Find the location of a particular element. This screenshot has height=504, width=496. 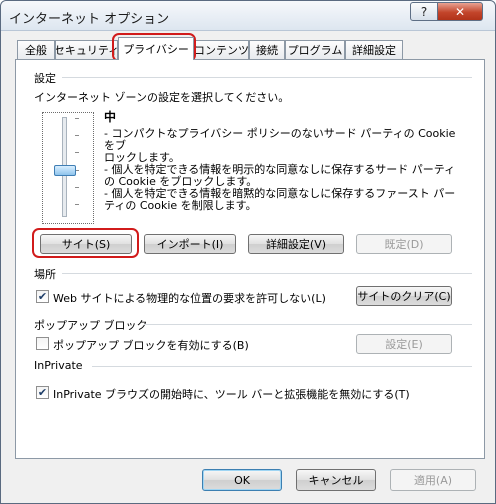

popup-checkbox is located at coordinates (42, 343).